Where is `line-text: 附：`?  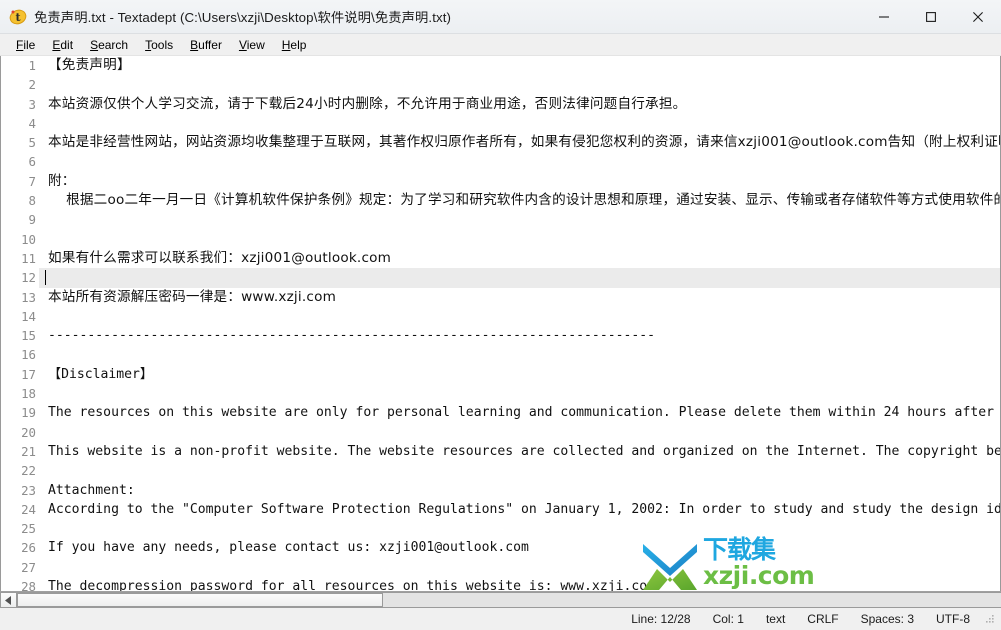
line-text: 附： is located at coordinates (519, 181).